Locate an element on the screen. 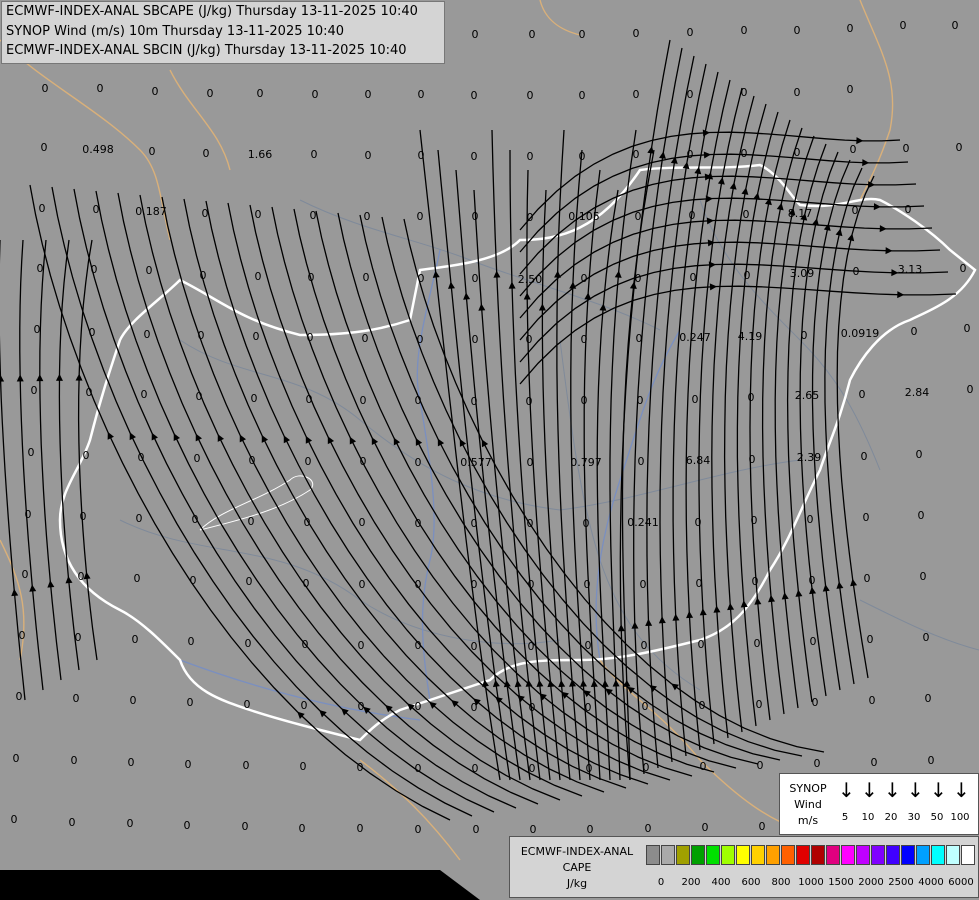  cape-tick-label: 6000 is located at coordinates (961, 882).